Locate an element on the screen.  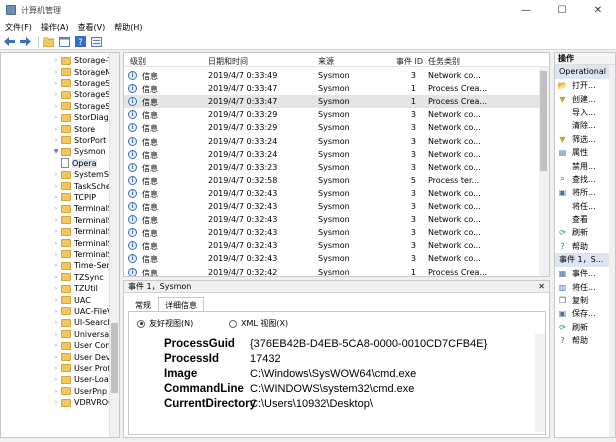
tree-item: › UAC-FileV is located at coordinates (82, 311).